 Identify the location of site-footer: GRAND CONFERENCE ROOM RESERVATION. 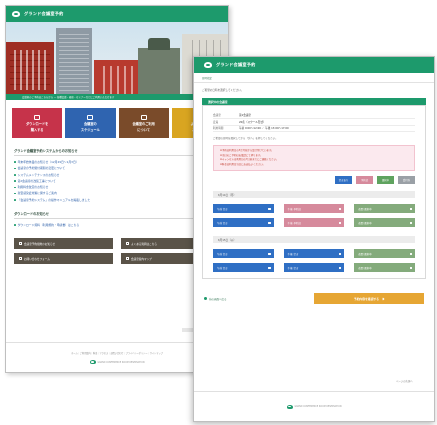
(314, 406).